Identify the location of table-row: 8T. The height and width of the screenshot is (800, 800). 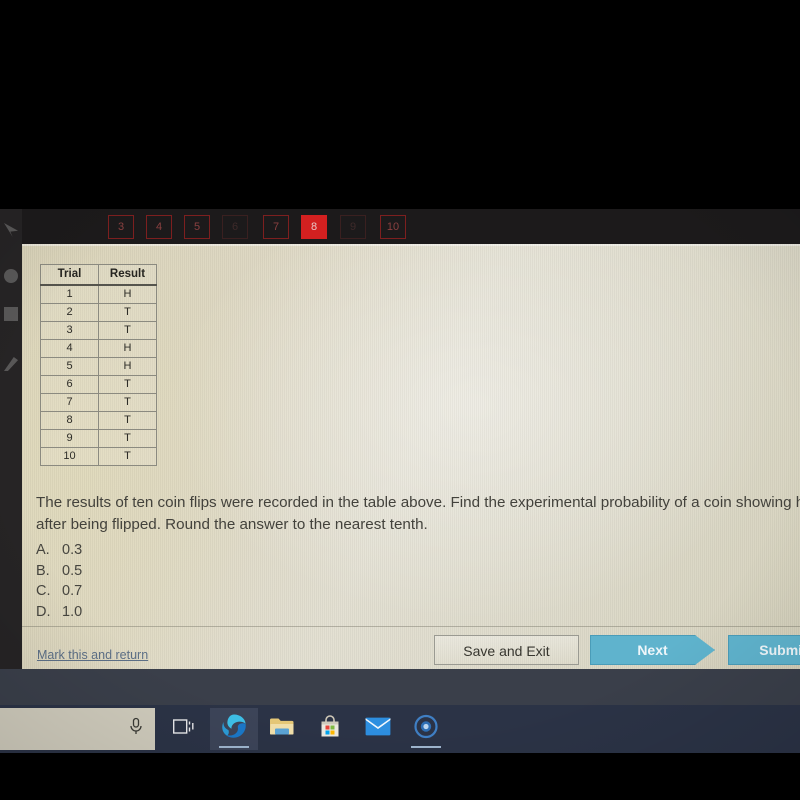
(98, 420).